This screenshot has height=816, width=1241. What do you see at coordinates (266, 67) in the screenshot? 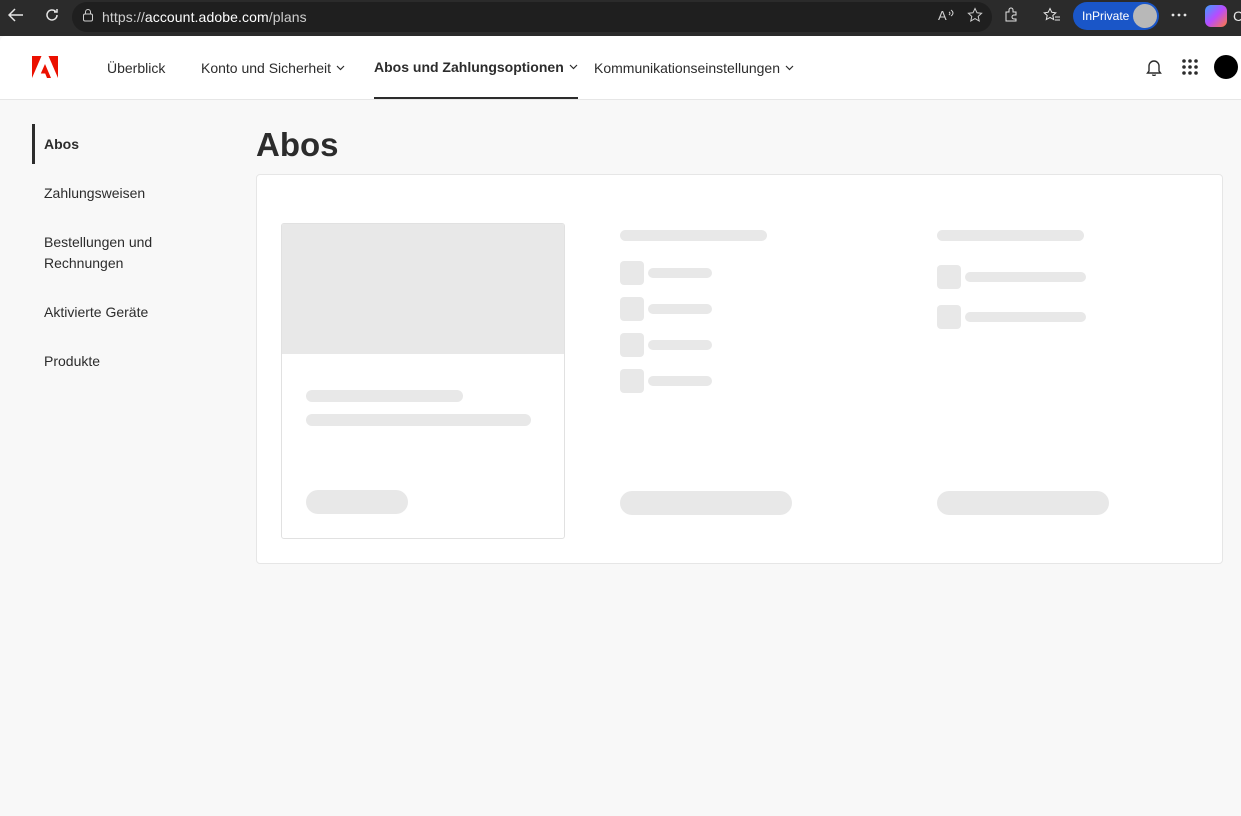
I see `nav-label: Konto und Sicherheit` at bounding box center [266, 67].